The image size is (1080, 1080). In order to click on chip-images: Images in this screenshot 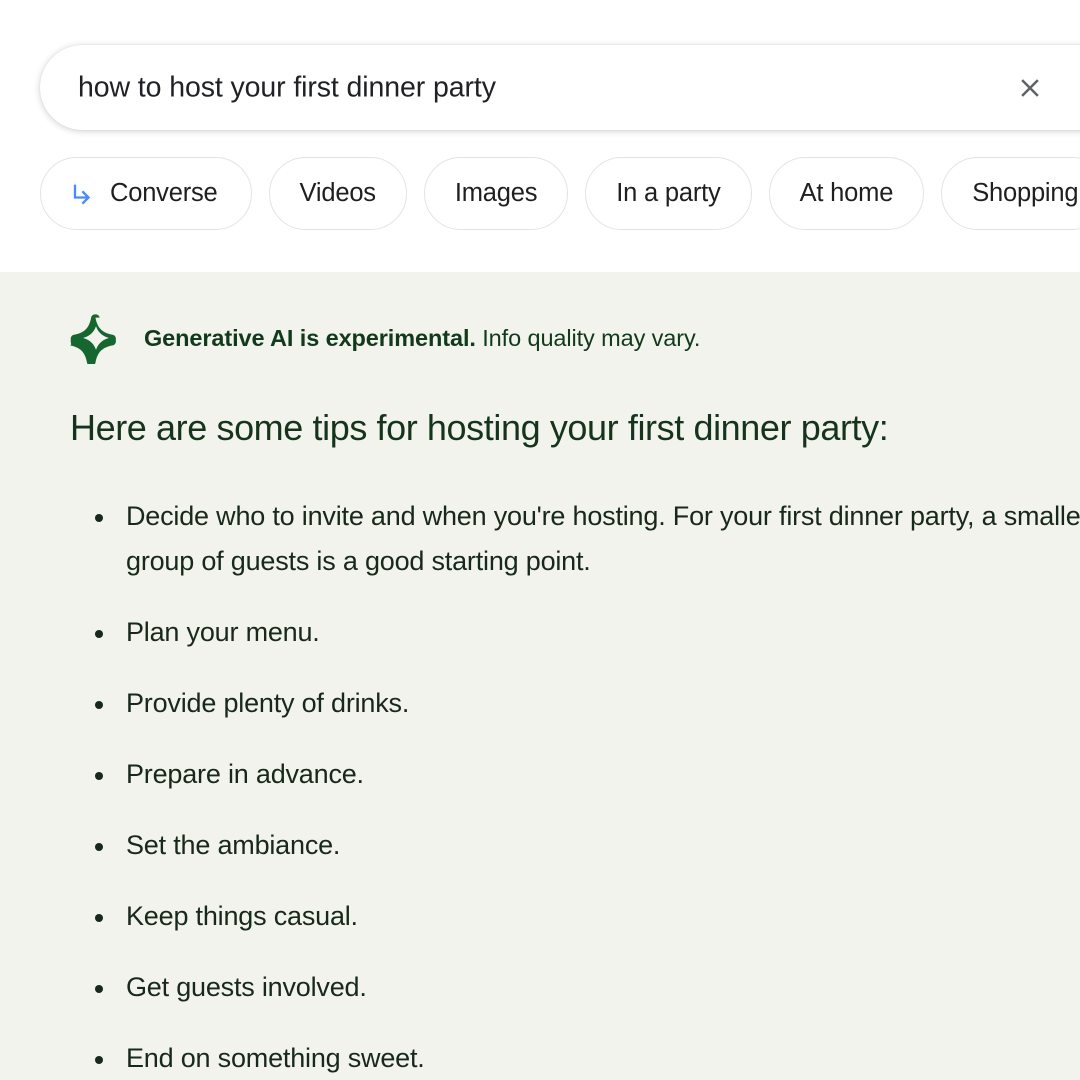, I will do `click(496, 193)`.